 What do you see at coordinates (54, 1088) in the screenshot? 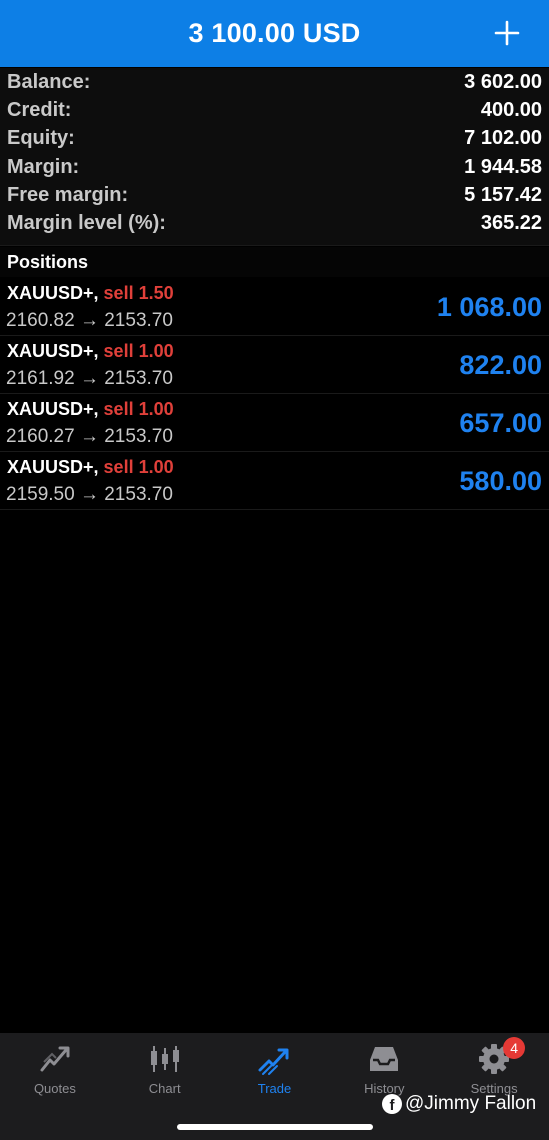
I see `tab-label-quotes: Quotes` at bounding box center [54, 1088].